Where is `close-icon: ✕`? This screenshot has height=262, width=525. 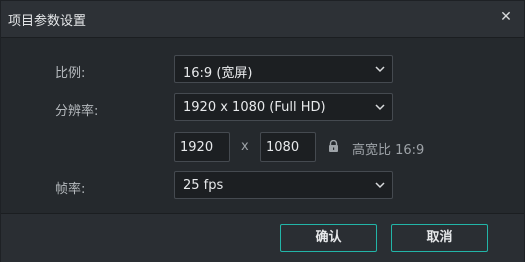 close-icon: ✕ is located at coordinates (506, 17).